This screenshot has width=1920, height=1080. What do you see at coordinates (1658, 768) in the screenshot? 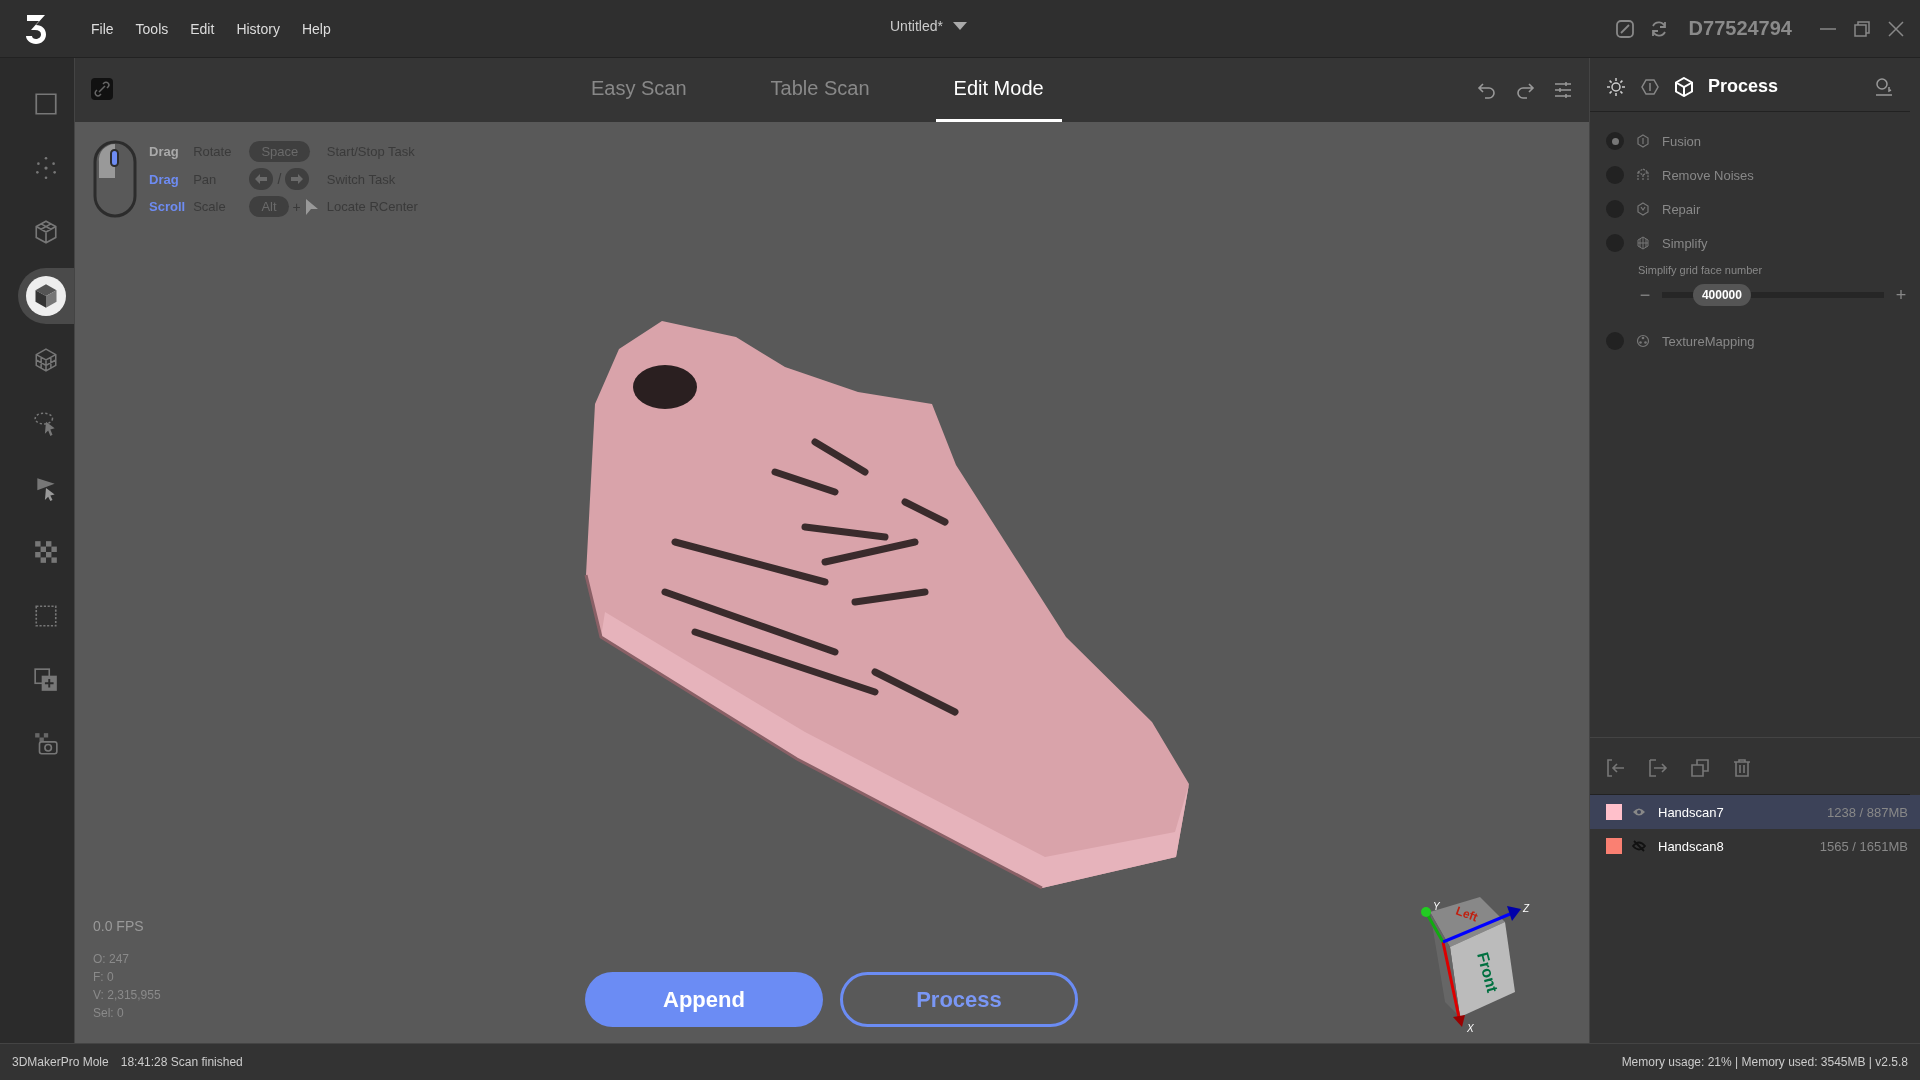
I see `export-icon` at bounding box center [1658, 768].